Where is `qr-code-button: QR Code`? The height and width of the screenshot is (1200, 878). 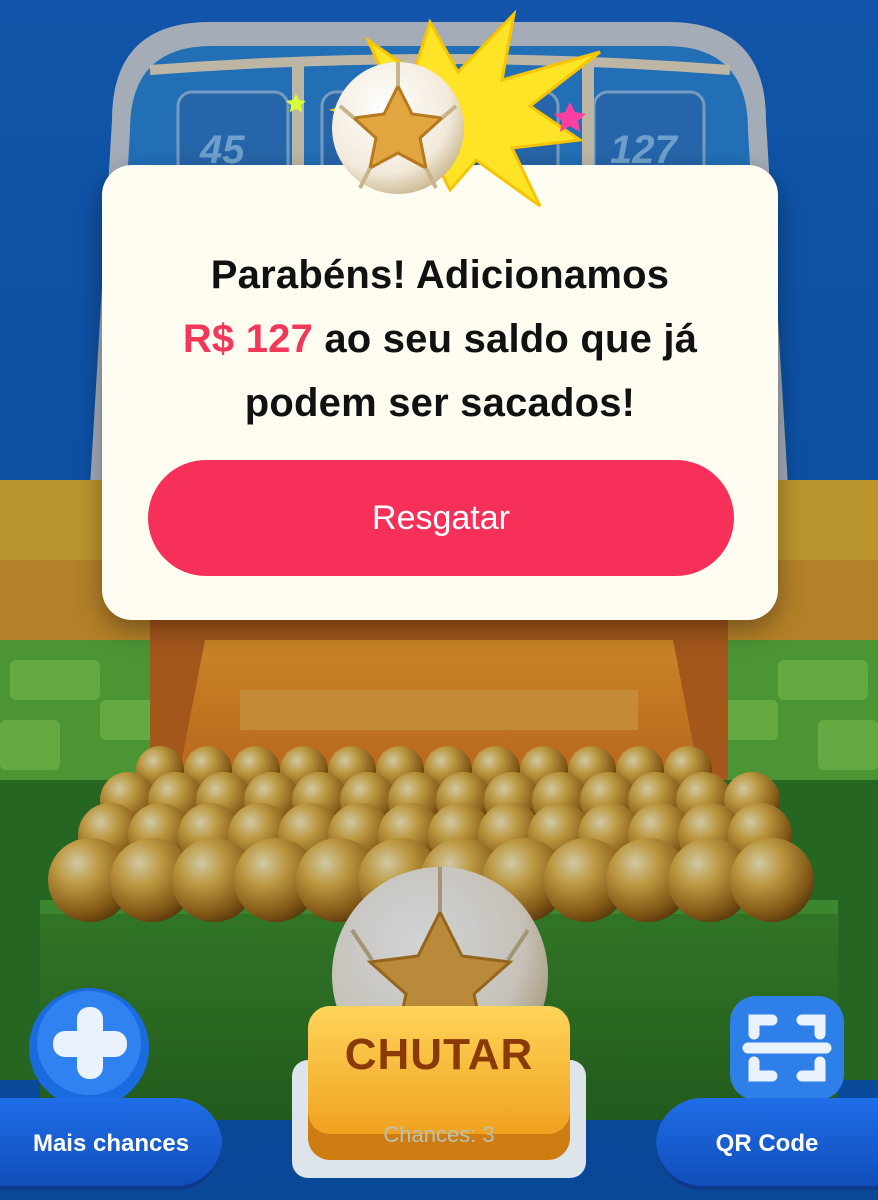 qr-code-button: QR Code is located at coordinates (767, 1144).